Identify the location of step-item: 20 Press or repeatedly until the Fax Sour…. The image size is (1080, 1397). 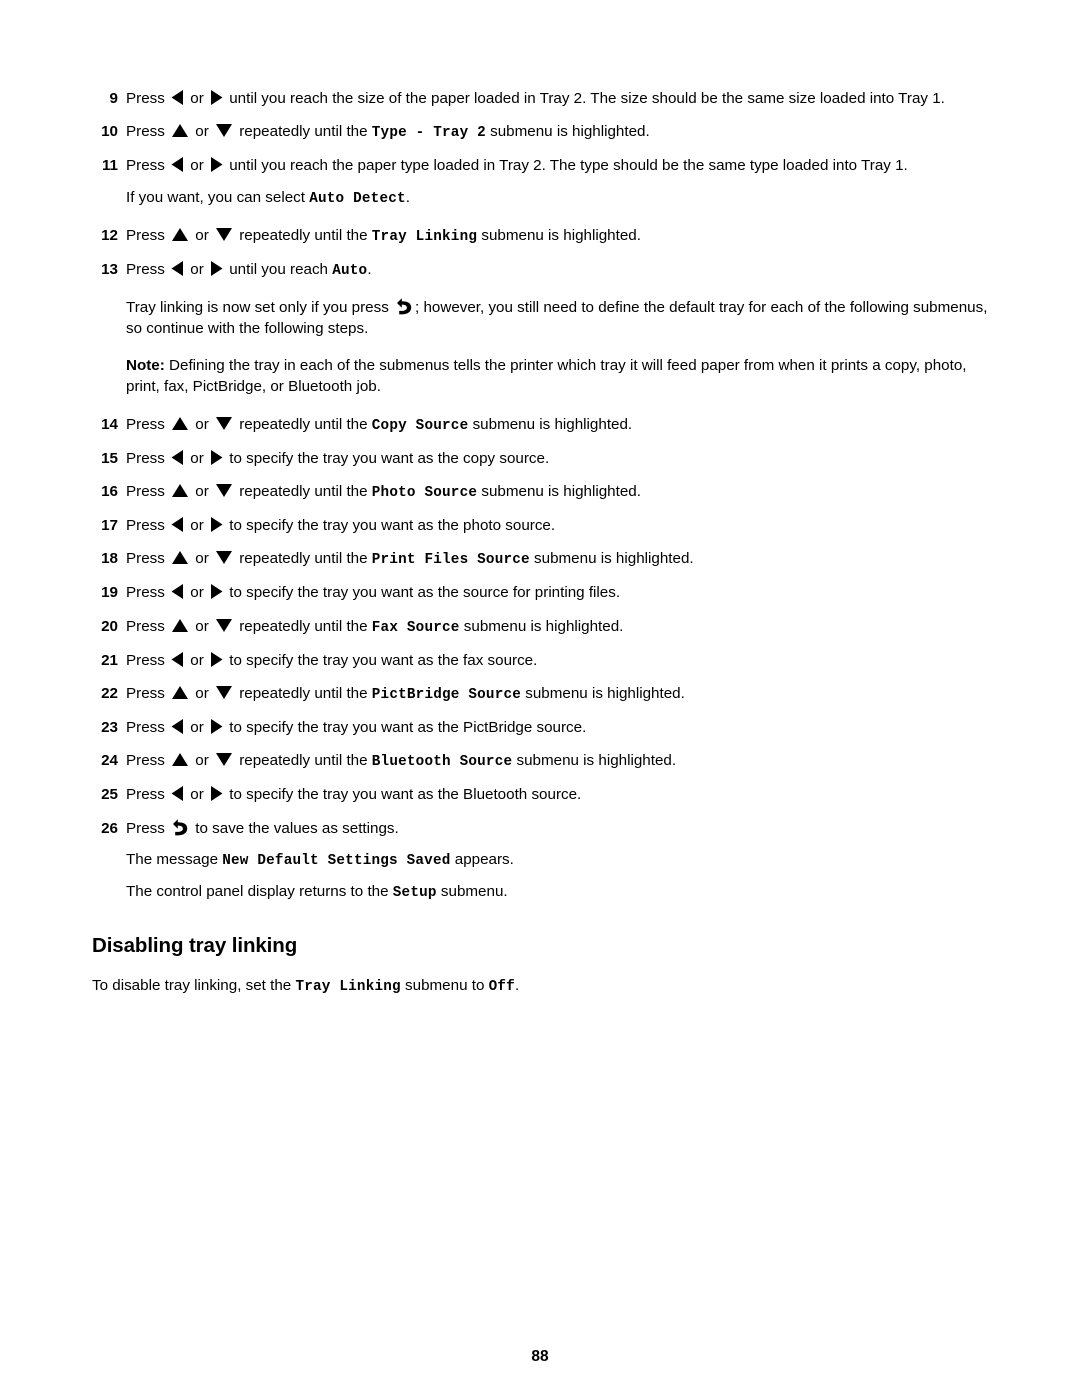
(545, 627).